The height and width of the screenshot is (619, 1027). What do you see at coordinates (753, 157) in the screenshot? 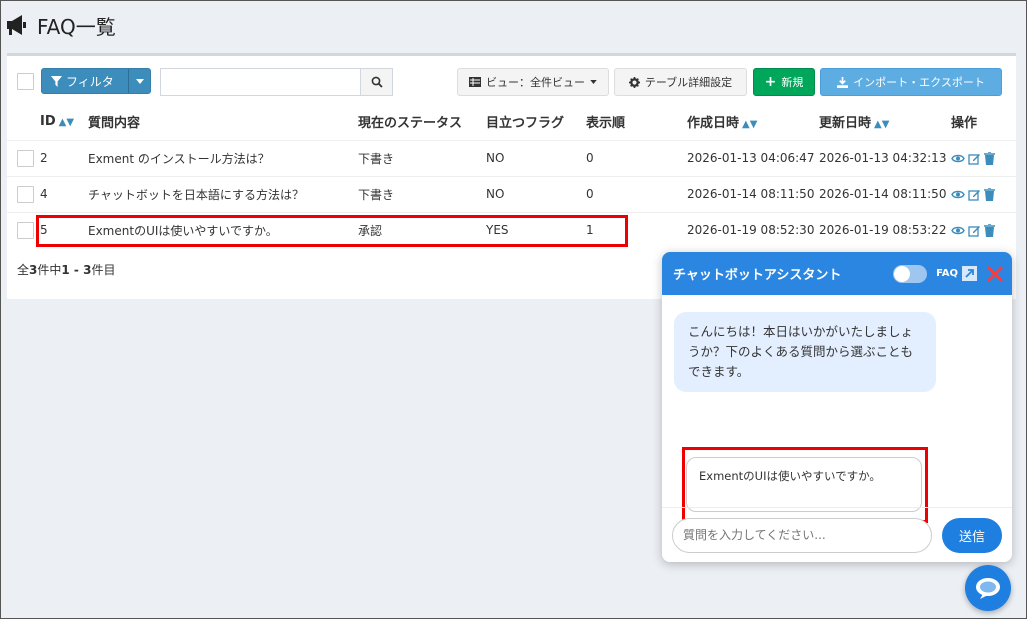
I see `cell-created: 2026-01-13 04:06:47` at bounding box center [753, 157].